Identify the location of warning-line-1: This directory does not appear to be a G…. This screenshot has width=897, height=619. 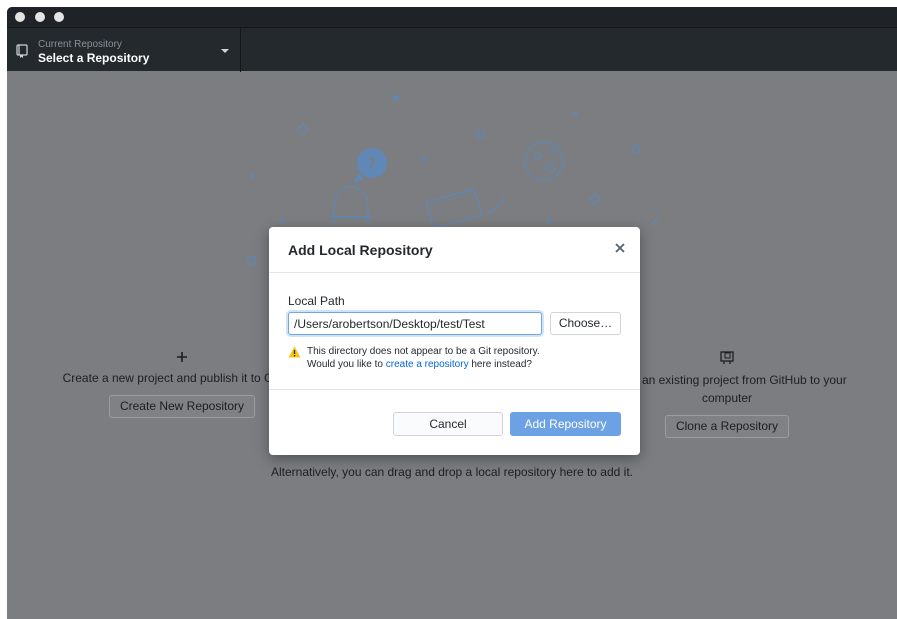
(423, 351).